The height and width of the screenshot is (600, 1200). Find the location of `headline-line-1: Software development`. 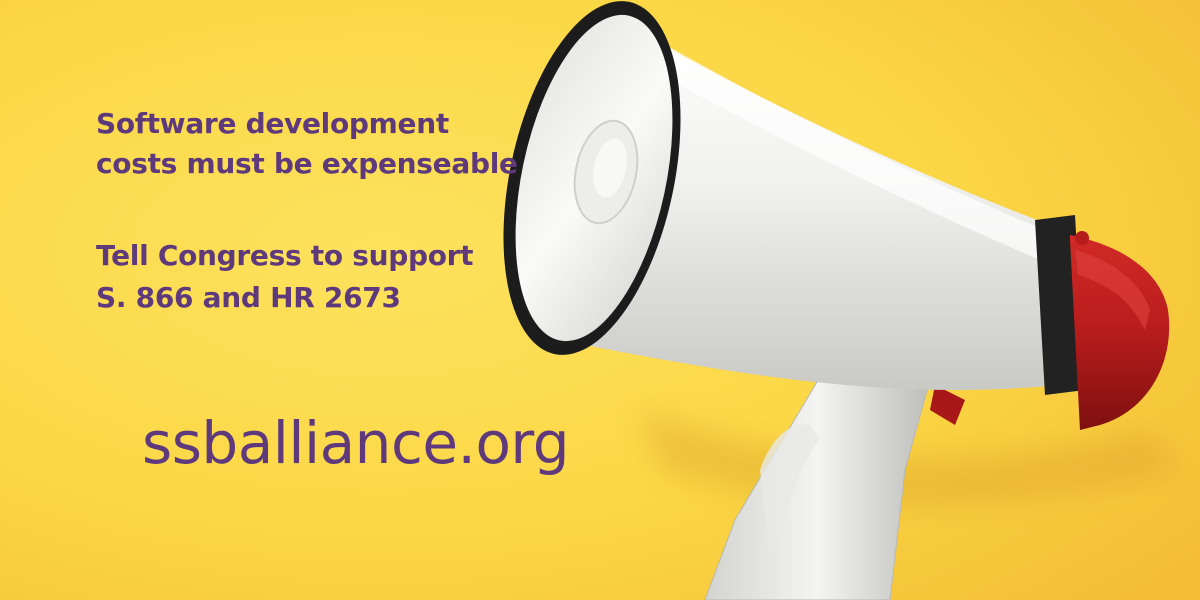

headline-line-1: Software development is located at coordinates (272, 123).